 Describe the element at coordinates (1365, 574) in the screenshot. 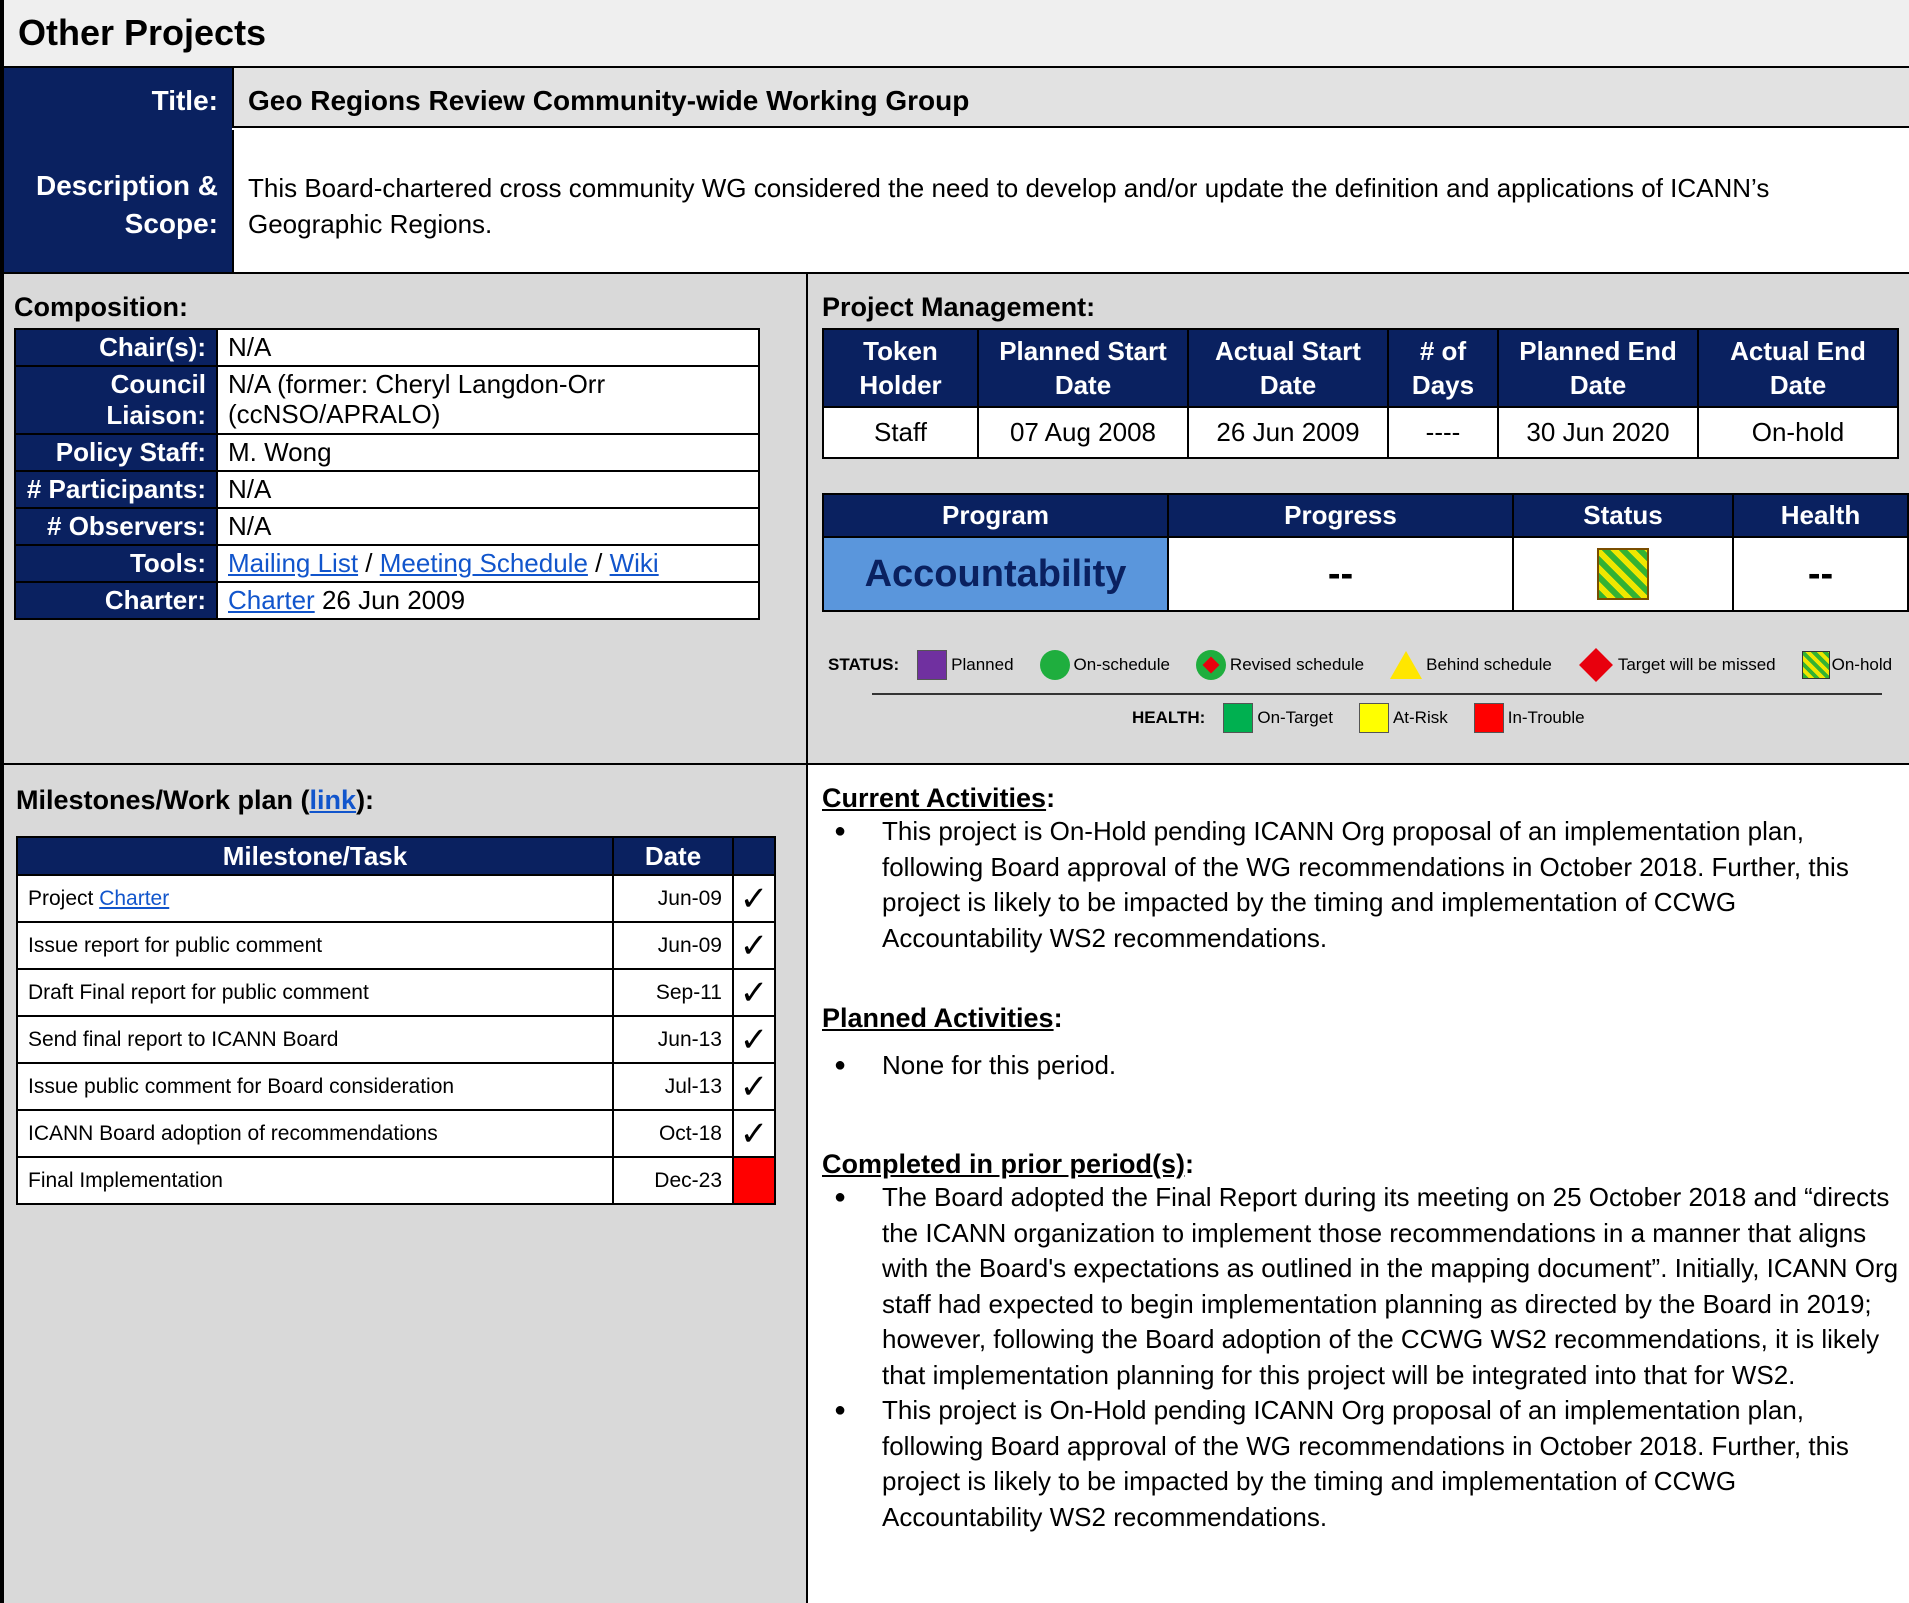

I see `program-value-row: Accountability -- --` at that location.